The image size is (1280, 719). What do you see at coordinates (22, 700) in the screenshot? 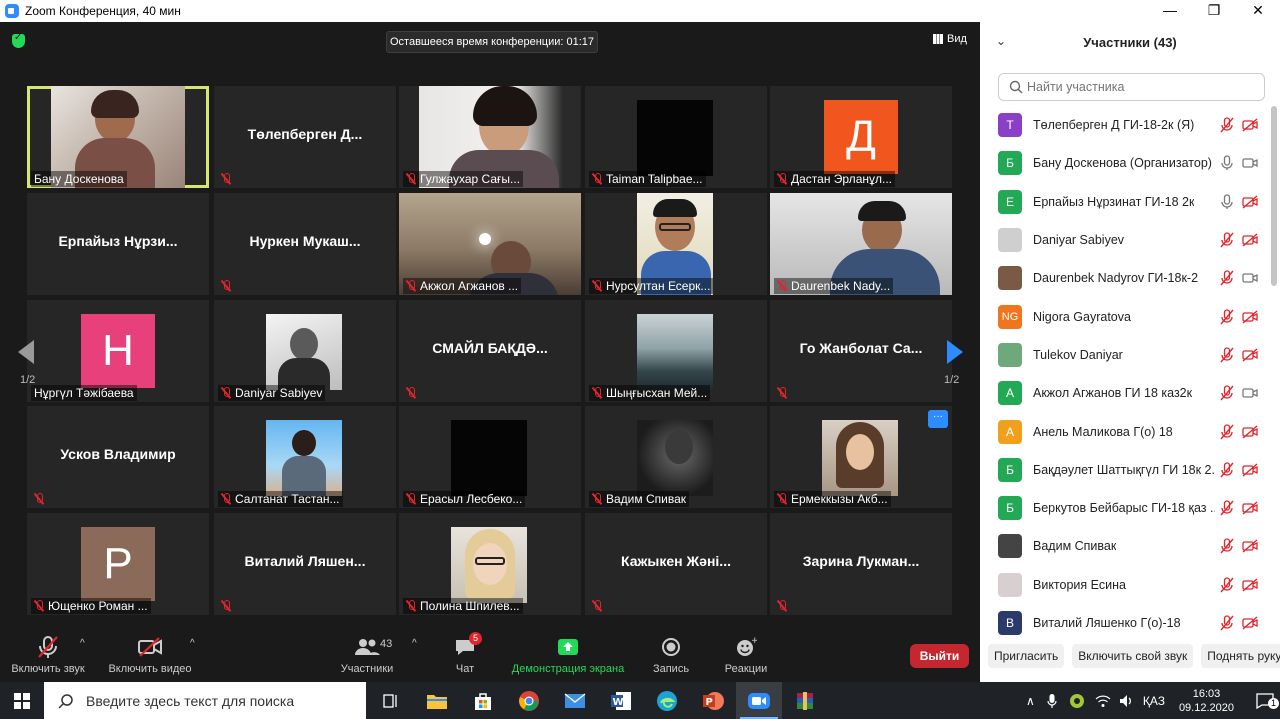
I see `start-button` at bounding box center [22, 700].